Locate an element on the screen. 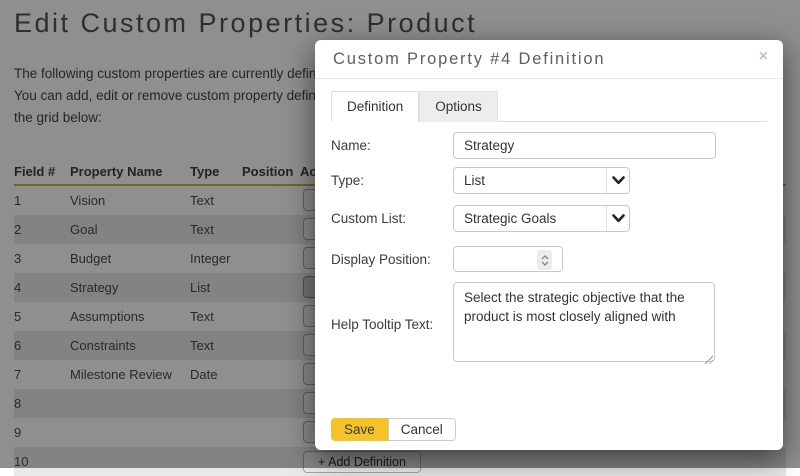 Image resolution: width=800 pixels, height=476 pixels. display-position-input is located at coordinates (508, 259).